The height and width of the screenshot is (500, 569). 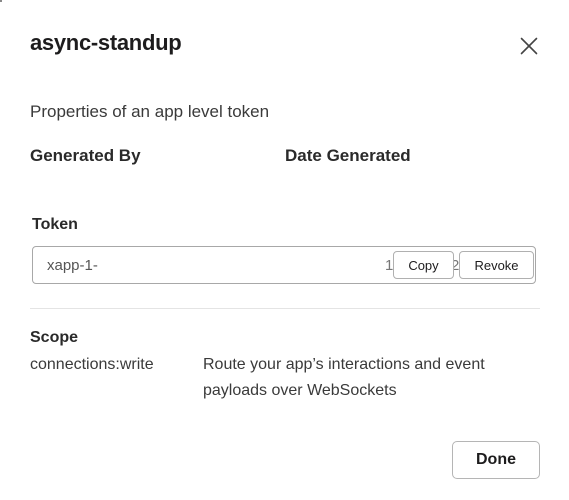 What do you see at coordinates (54, 337) in the screenshot?
I see `scope-label: Scope` at bounding box center [54, 337].